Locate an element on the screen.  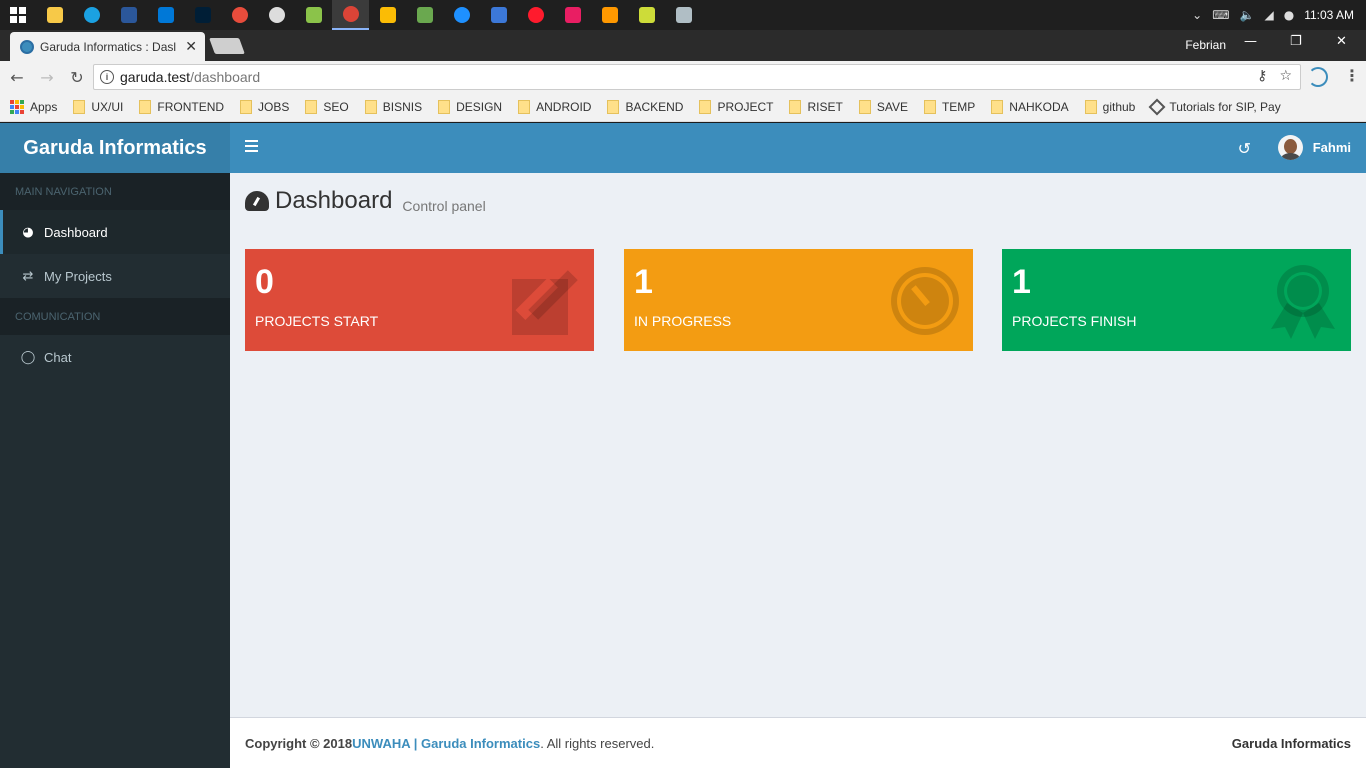
app-red-icon is located at coordinates (572, 15).